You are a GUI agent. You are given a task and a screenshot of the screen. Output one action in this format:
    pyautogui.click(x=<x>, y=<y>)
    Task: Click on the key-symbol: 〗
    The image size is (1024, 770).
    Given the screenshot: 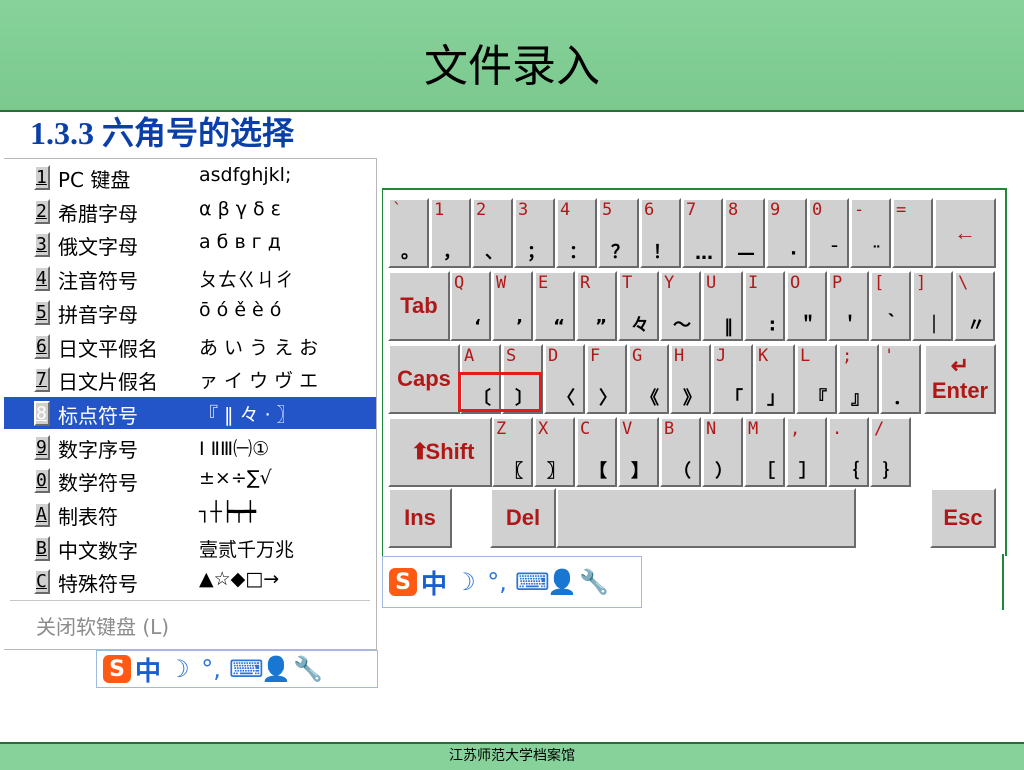 What is the action you would take?
    pyautogui.click(x=556, y=471)
    